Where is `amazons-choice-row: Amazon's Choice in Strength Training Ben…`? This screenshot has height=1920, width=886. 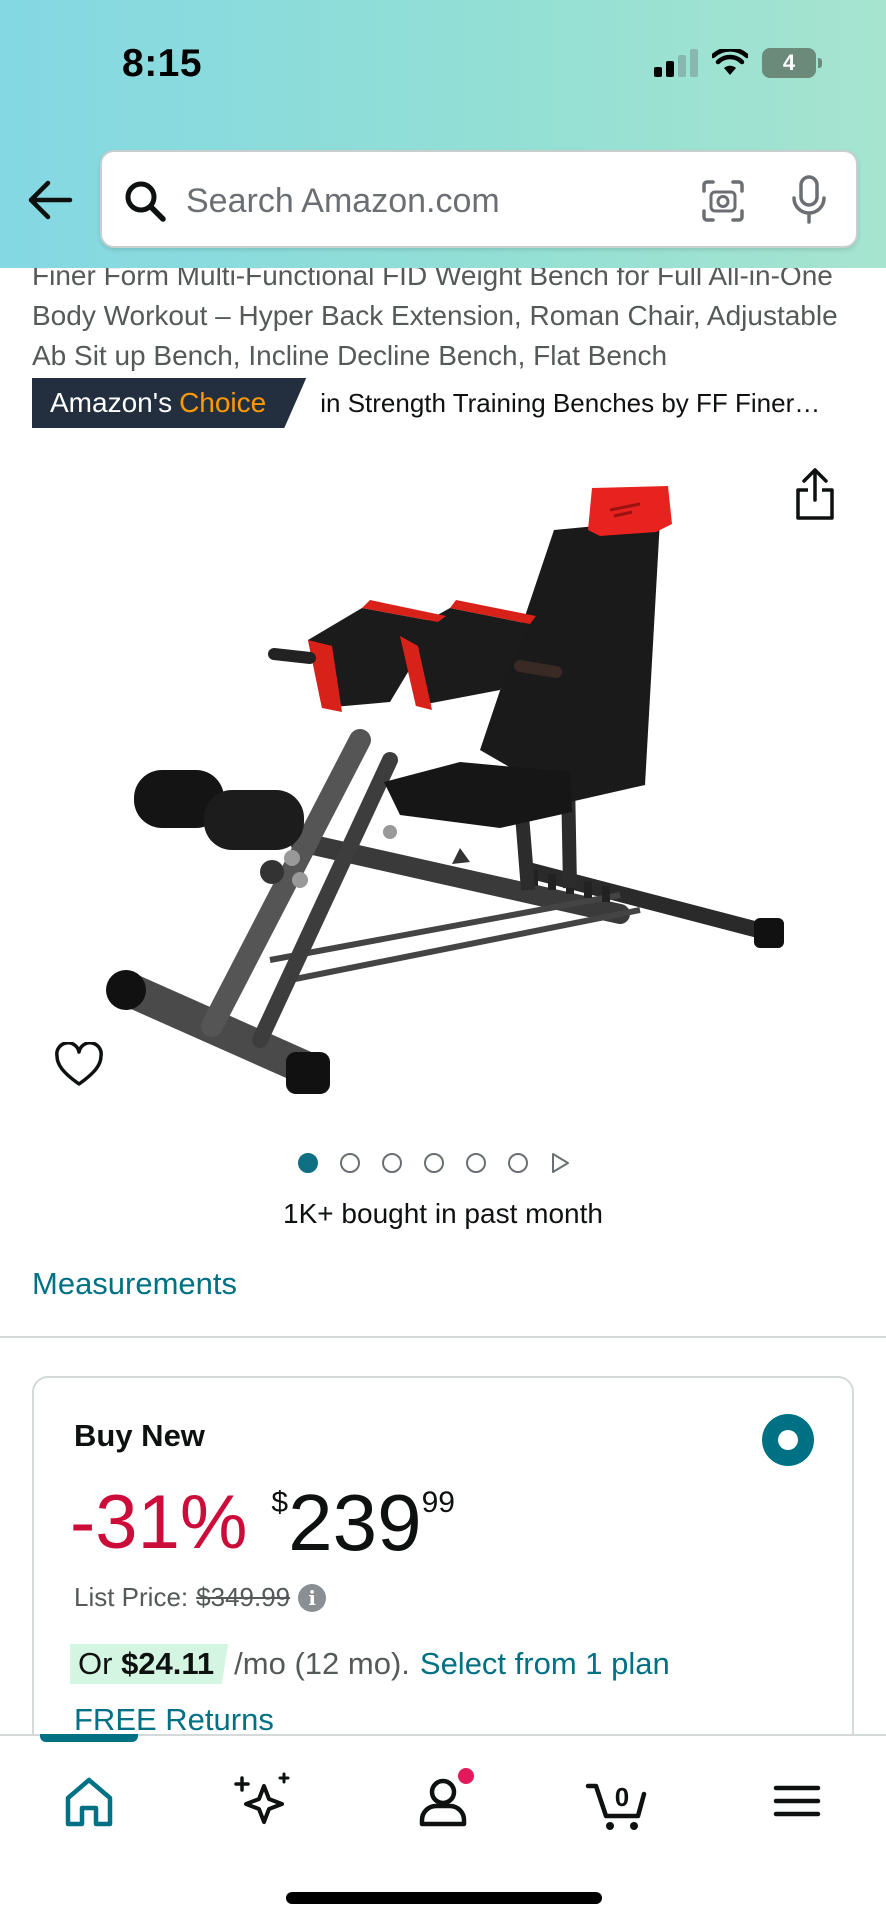
amazons-choice-row: Amazon's Choice in Strength Training Ben… is located at coordinates (426, 403).